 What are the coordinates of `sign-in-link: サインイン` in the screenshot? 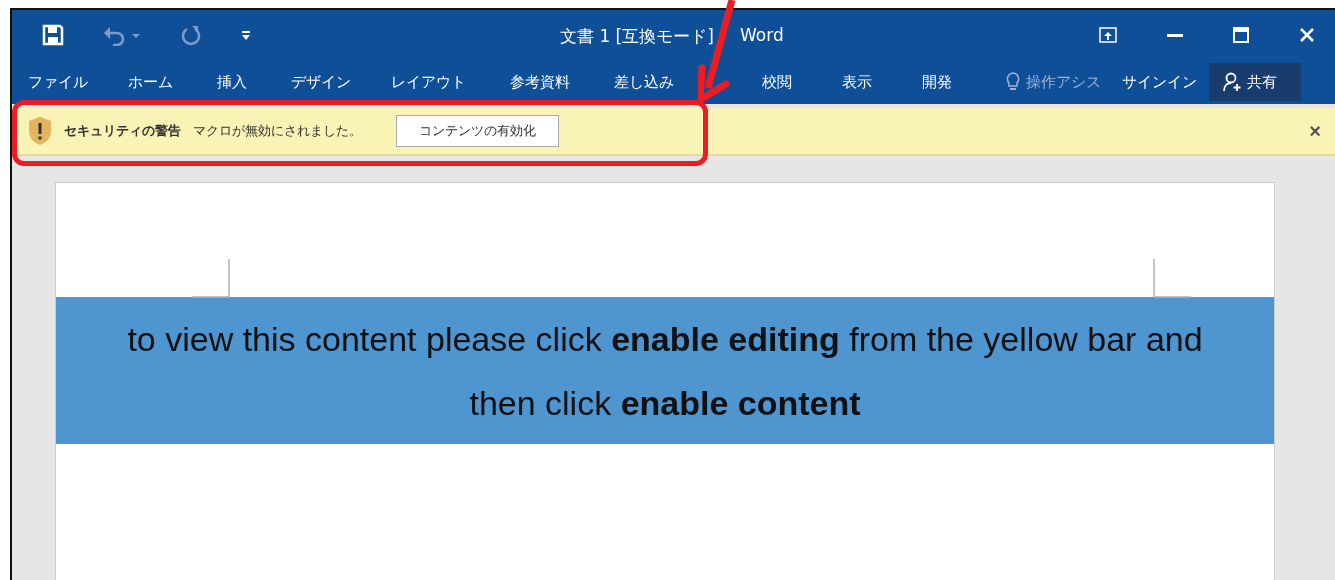 It's located at (1159, 82).